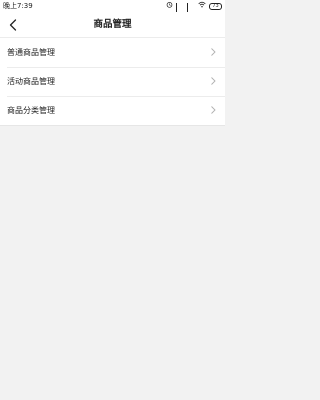  Describe the element at coordinates (169, 6) in the screenshot. I see `alarm-icon` at that location.